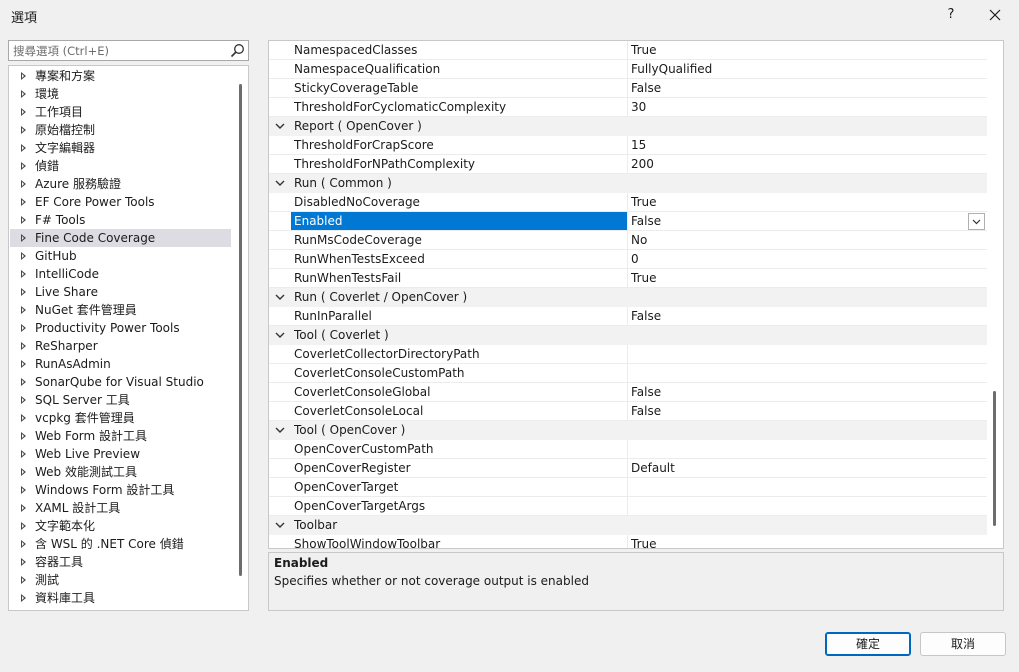 Image resolution: width=1019 pixels, height=672 pixels. Describe the element at coordinates (628, 525) in the screenshot. I see `property-category: Toolbar` at that location.